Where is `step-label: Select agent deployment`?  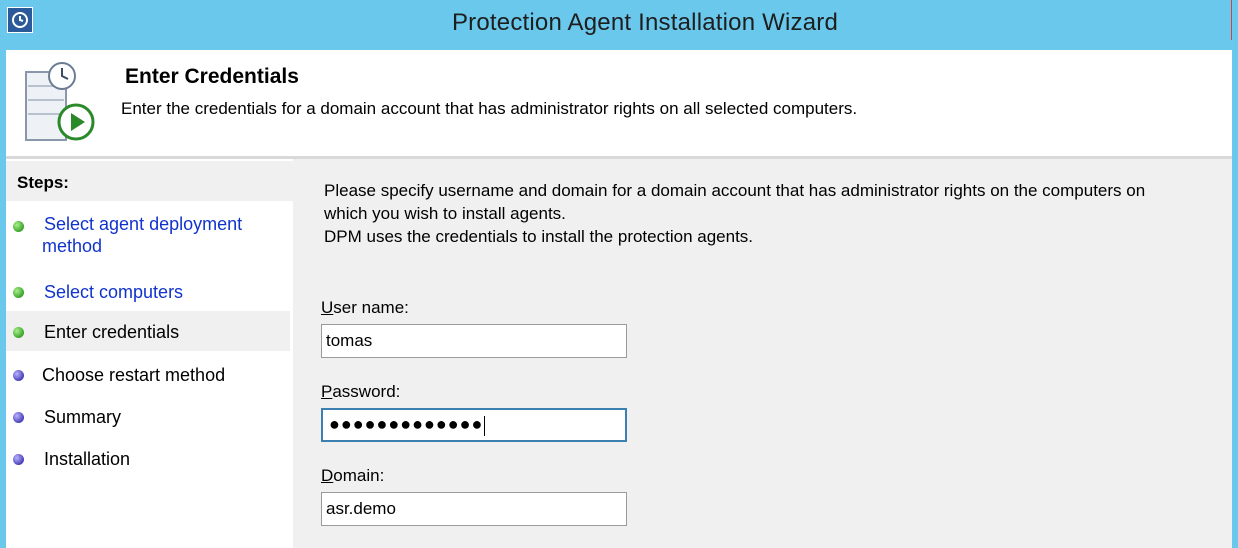
step-label: Select agent deployment is located at coordinates (143, 224).